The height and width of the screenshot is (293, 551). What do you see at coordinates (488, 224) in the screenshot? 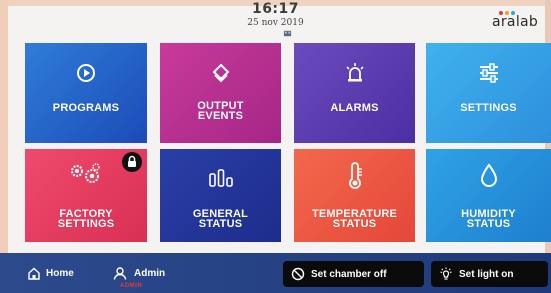
I see `humidity-status-label-2: STATUS` at bounding box center [488, 224].